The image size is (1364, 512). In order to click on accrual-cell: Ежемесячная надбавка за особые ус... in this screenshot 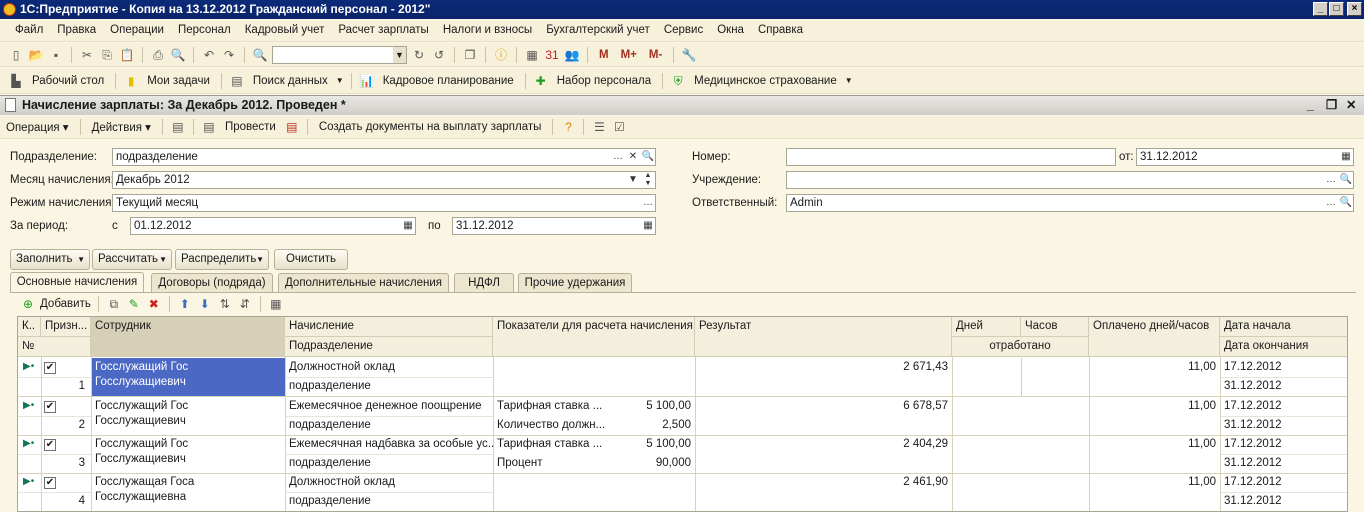, I will do `click(389, 444)`.